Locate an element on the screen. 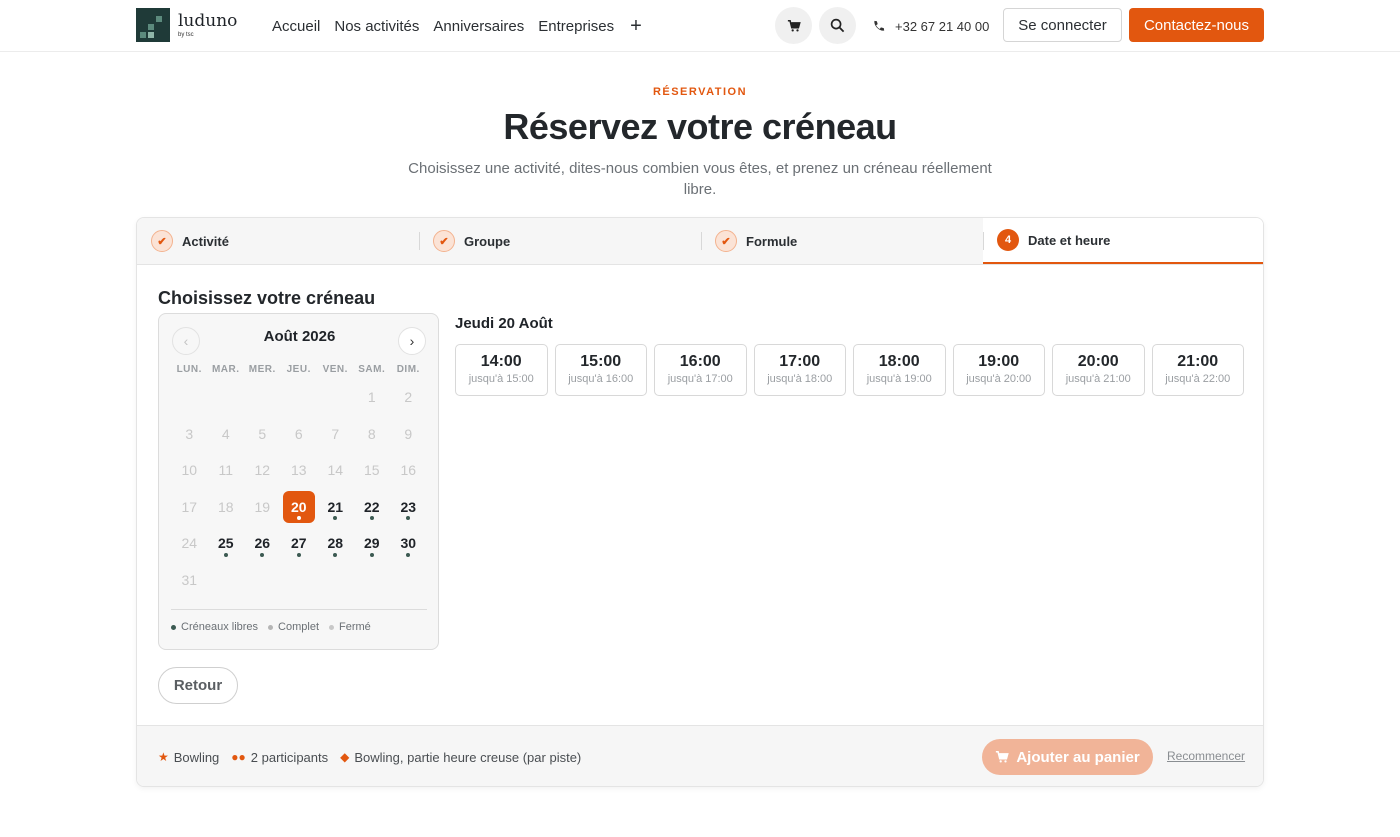  calendar-day: 29 is located at coordinates (372, 543).